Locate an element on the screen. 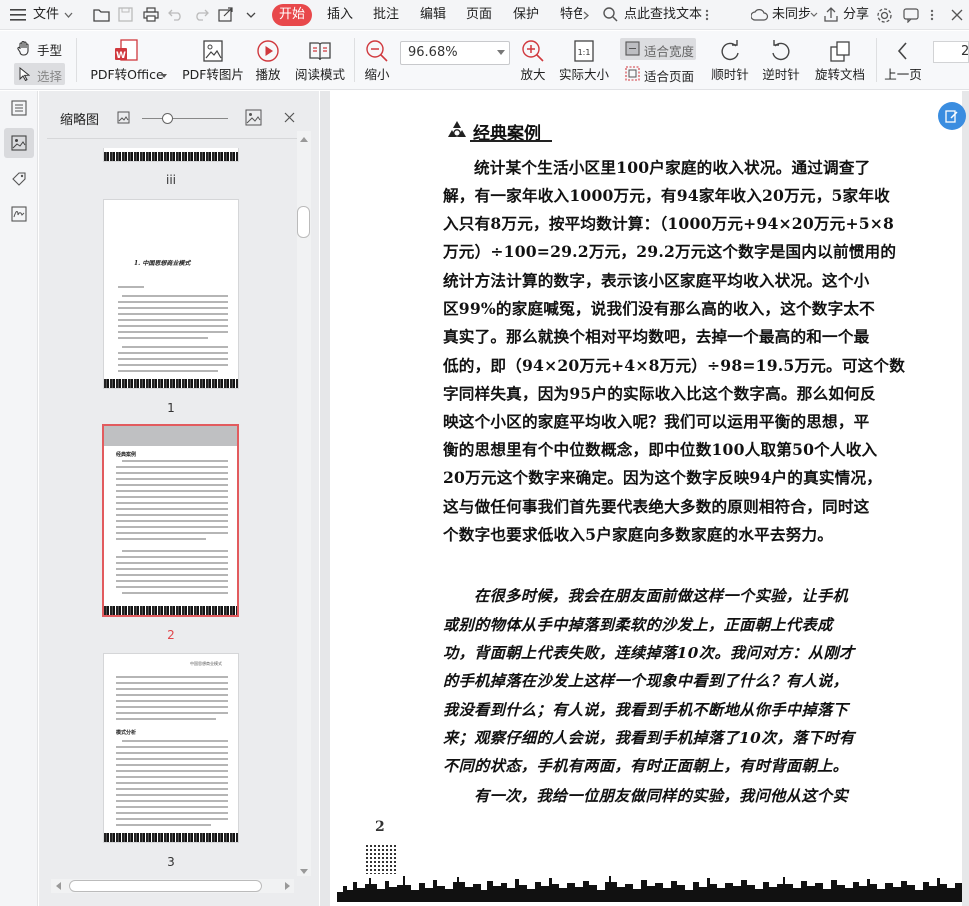 This screenshot has height=906, width=969. horizontal-scrollbar-thumb is located at coordinates (165, 886).